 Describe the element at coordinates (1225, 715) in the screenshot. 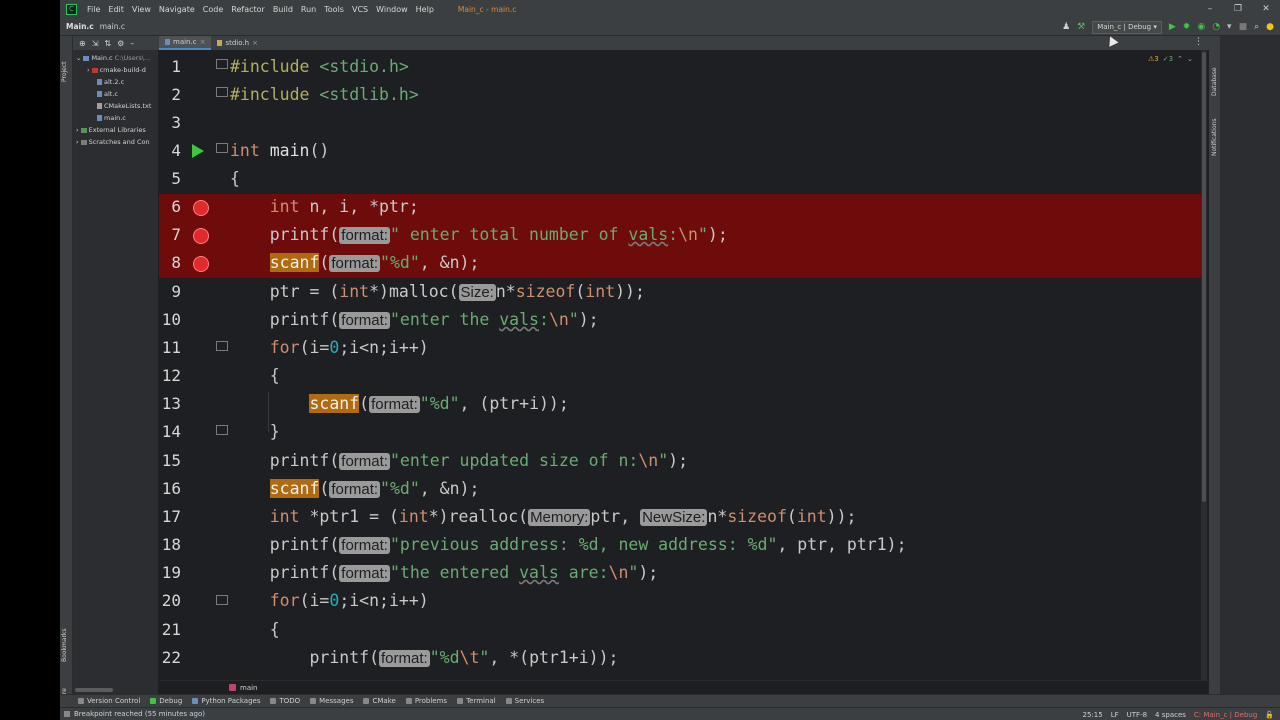

I see `status-run-config: C: Main_c | Debug` at that location.